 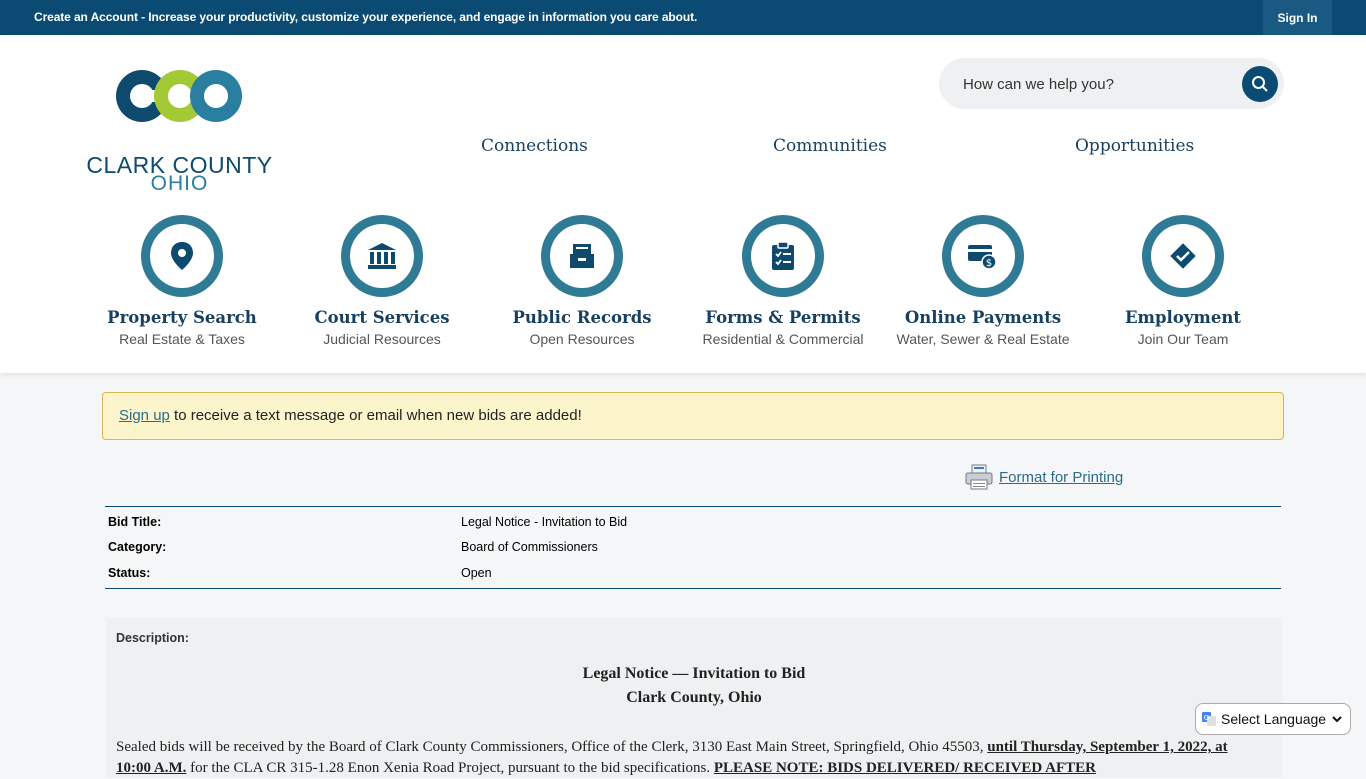 I want to click on description-heading: Legal Notice — Invitation to Bid, so click(x=694, y=673).